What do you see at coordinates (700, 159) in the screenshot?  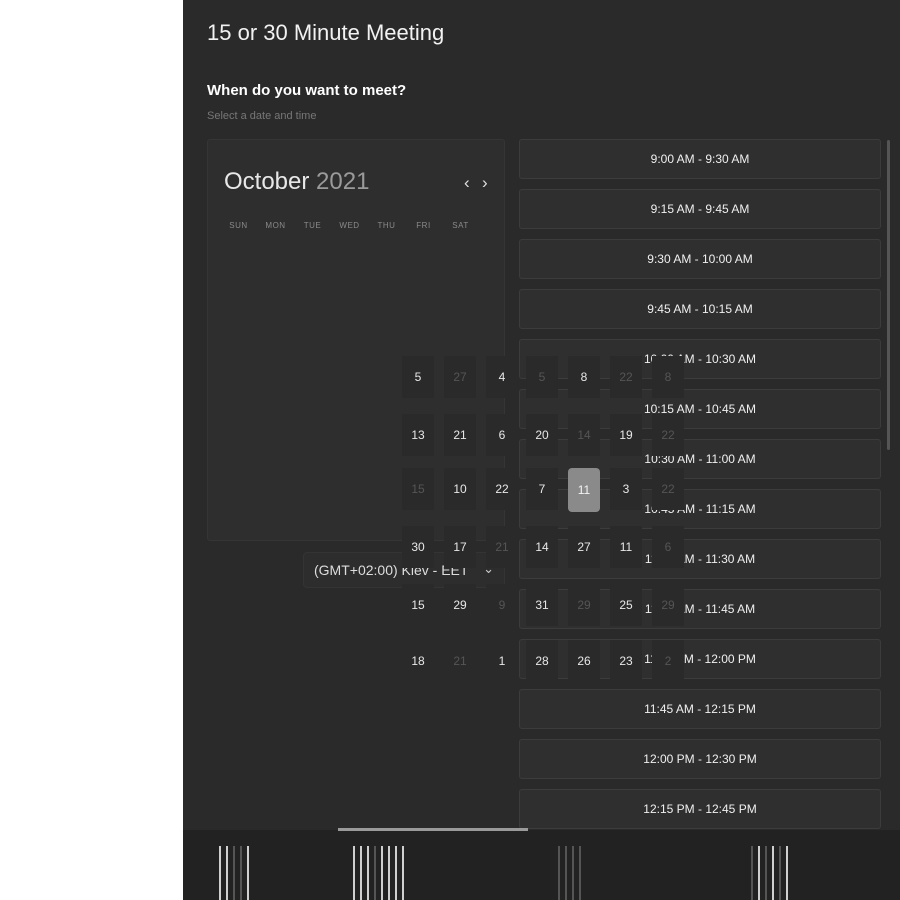 I see `time-slot-button: 9:00 AM - 9:30 AM` at bounding box center [700, 159].